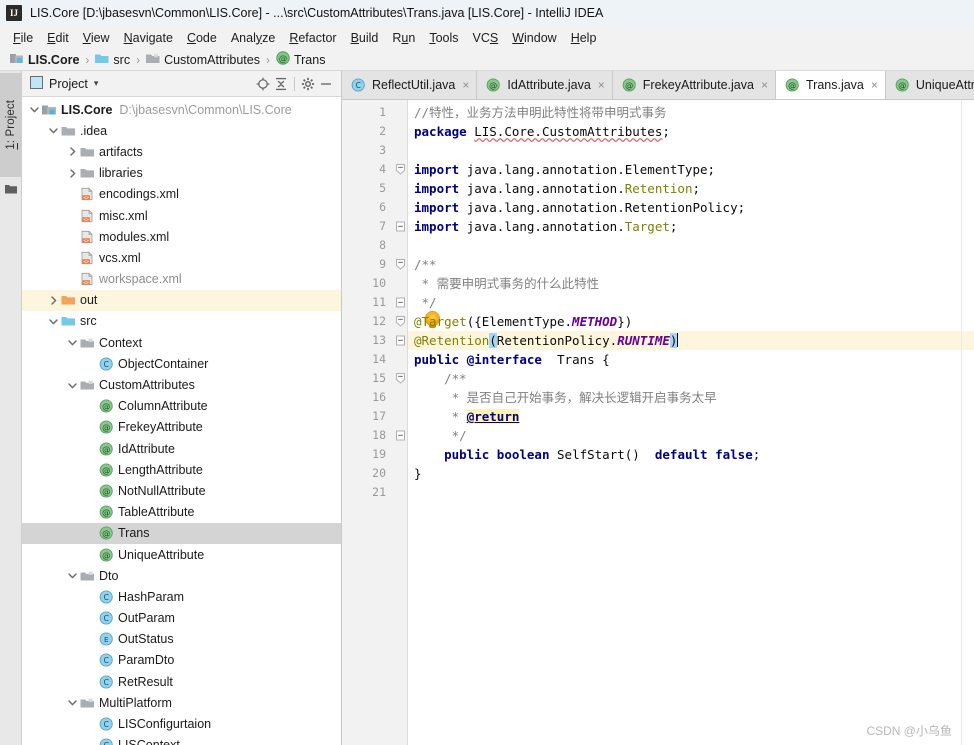 Image resolution: width=974 pixels, height=745 pixels. Describe the element at coordinates (301, 59) in the screenshot. I see `breadcrumb-item-class: @ Trans` at that location.